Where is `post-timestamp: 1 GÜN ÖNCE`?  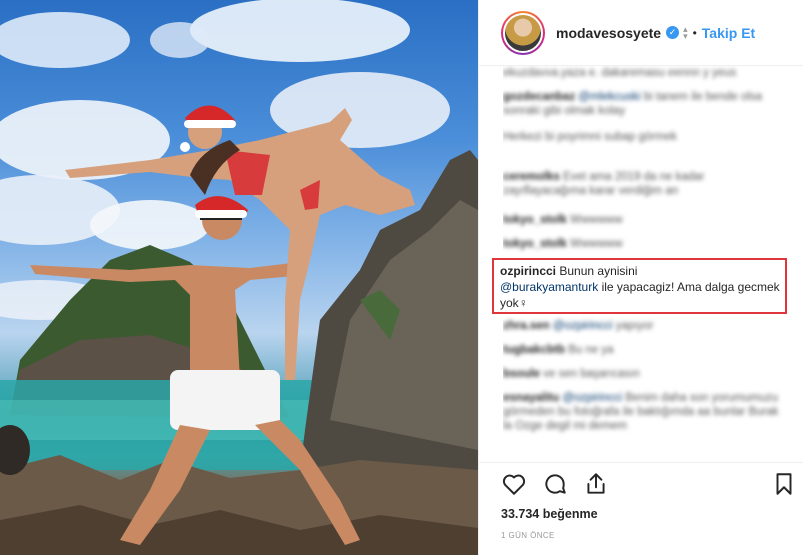
post-timestamp: 1 GÜN ÖNCE is located at coordinates (528, 535).